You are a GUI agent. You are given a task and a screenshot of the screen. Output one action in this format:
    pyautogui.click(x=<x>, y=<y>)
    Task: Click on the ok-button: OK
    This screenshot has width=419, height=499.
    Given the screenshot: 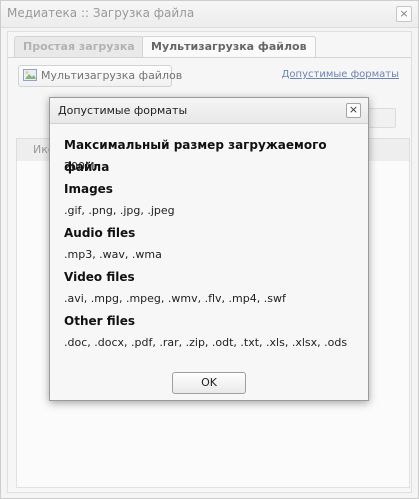 What is the action you would take?
    pyautogui.click(x=209, y=383)
    